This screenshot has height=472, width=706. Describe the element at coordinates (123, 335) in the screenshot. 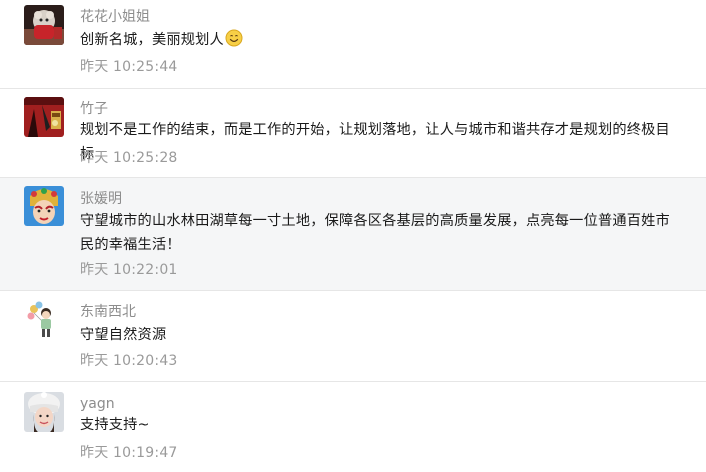

I see `comment-text: 守望自然资源` at that location.